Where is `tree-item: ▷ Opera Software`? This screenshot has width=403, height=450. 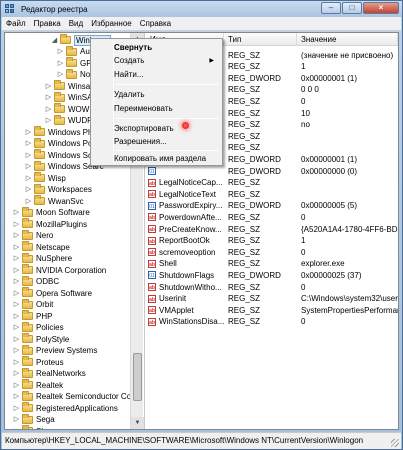
tree-item: ▷ Opera Software is located at coordinates (52, 293).